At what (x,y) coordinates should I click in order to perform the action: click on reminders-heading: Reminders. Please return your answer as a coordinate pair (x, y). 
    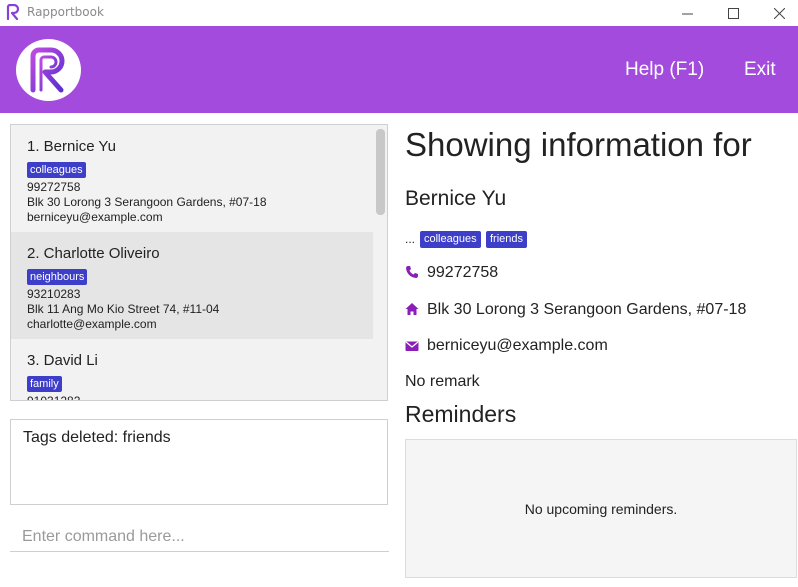
    Looking at the image, I should click on (461, 414).